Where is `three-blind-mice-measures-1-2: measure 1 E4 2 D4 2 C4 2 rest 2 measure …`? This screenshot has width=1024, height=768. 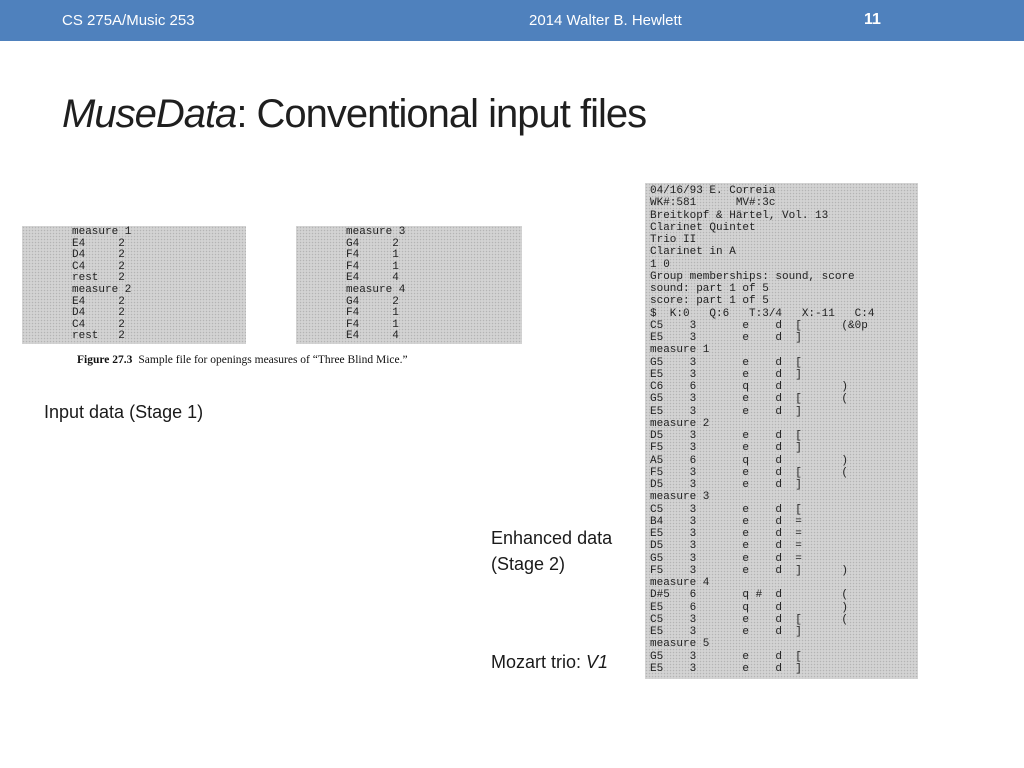
three-blind-mice-measures-1-2: measure 1 E4 2 D4 2 C4 2 rest 2 measure … is located at coordinates (102, 284).